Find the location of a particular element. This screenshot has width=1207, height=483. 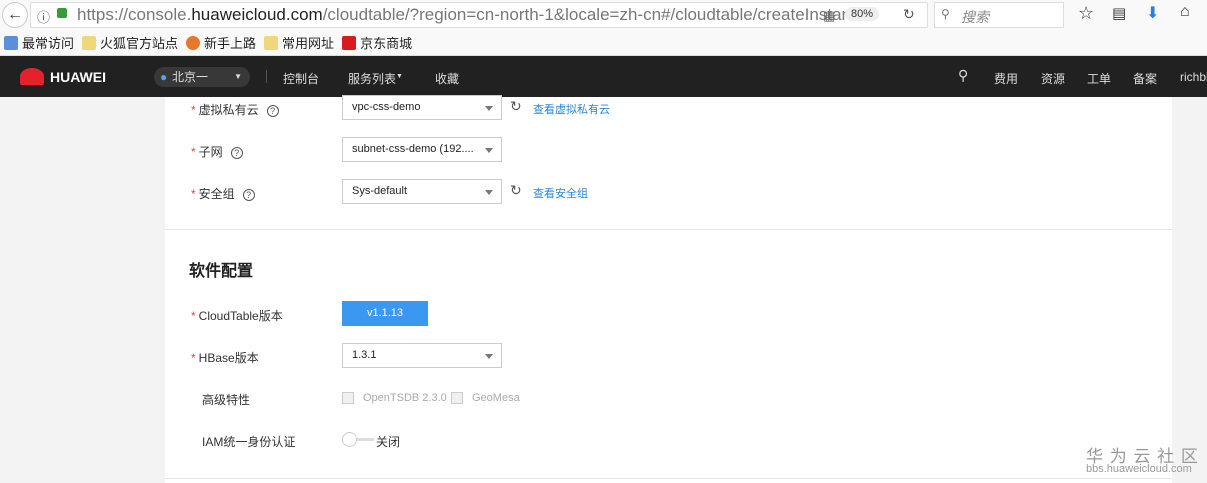

opentsdb-checkbox is located at coordinates (348, 398).